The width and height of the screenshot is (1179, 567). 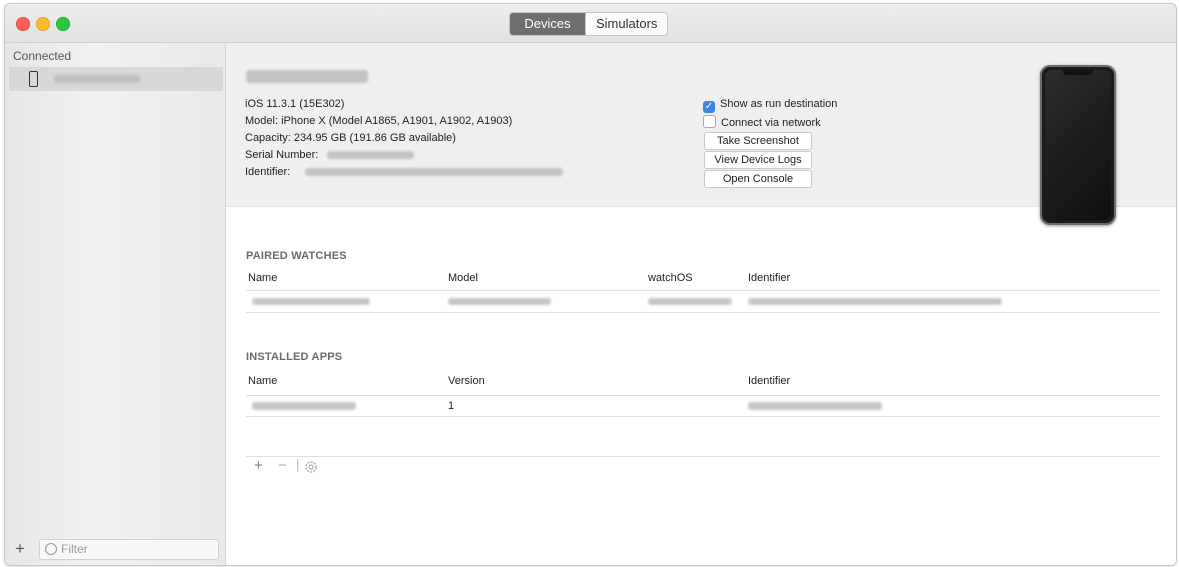 What do you see at coordinates (20, 549) in the screenshot?
I see `add-device-button: +` at bounding box center [20, 549].